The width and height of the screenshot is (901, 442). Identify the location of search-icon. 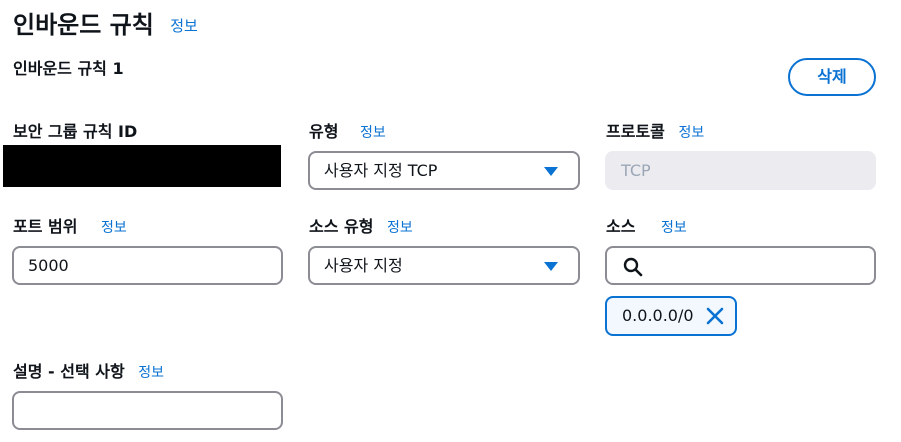
(633, 267).